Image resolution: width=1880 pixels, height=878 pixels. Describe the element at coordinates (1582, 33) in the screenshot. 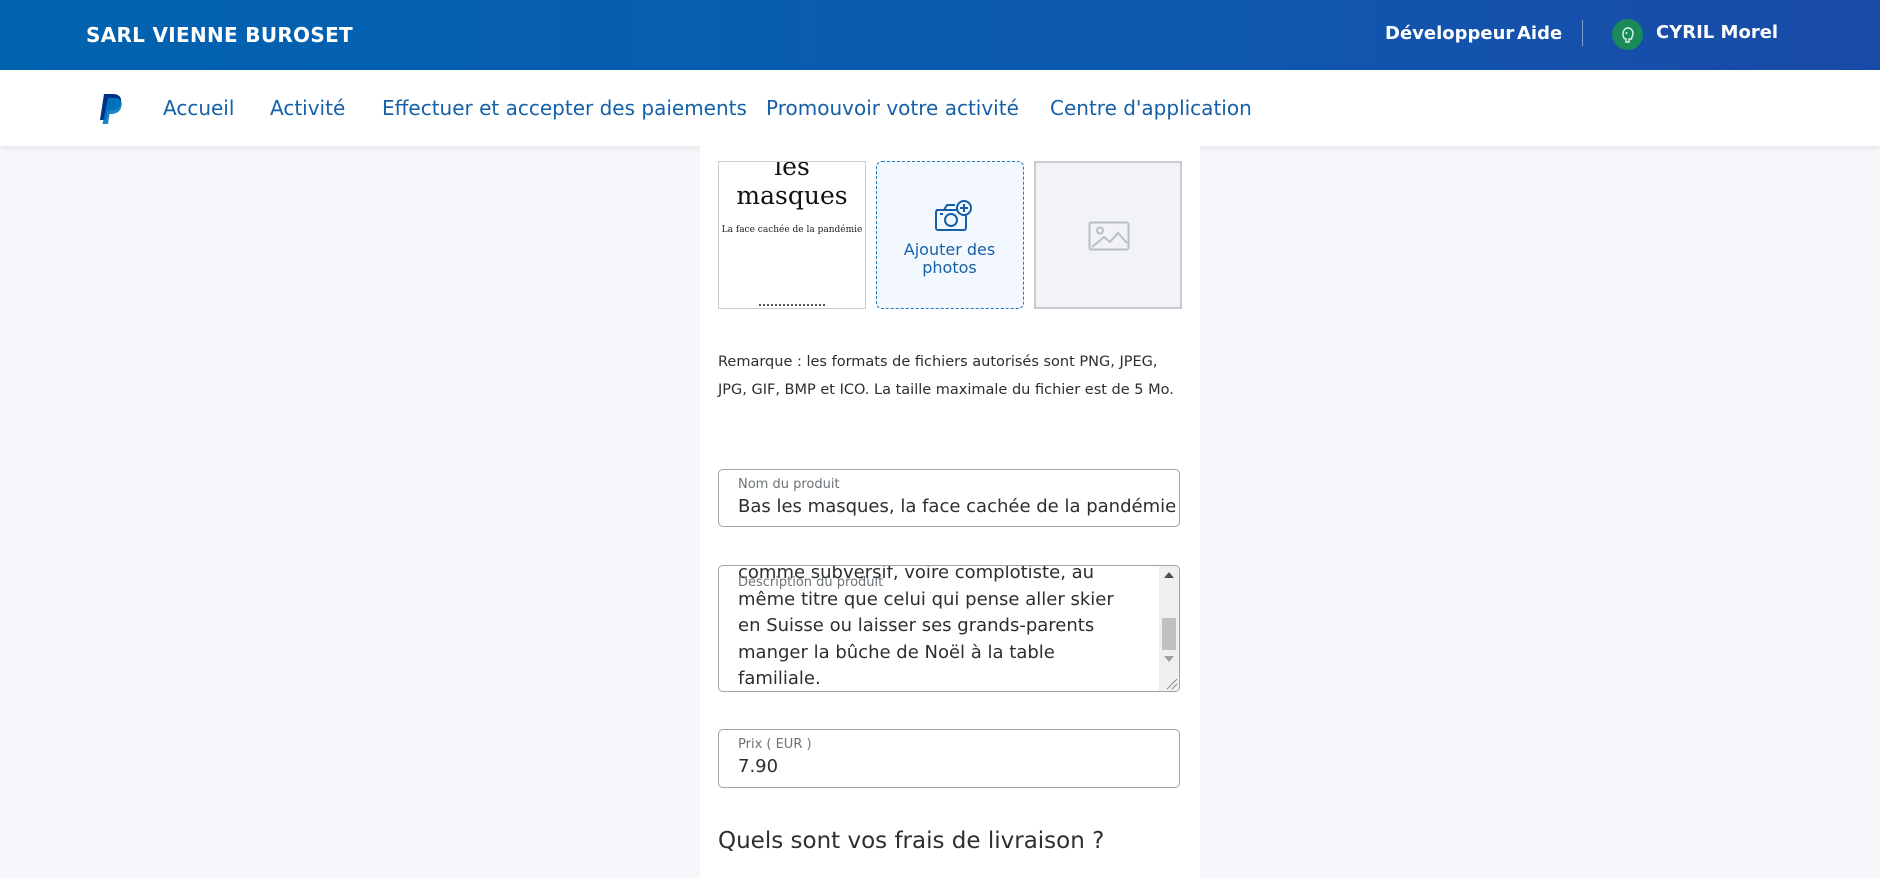

I see `header-divider` at that location.